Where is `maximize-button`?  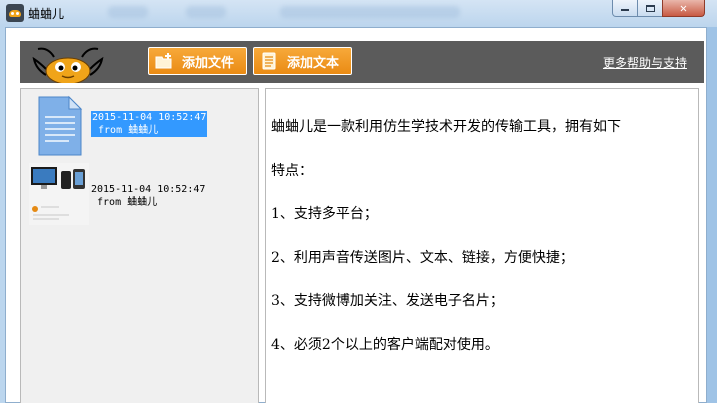
maximize-button is located at coordinates (650, 8).